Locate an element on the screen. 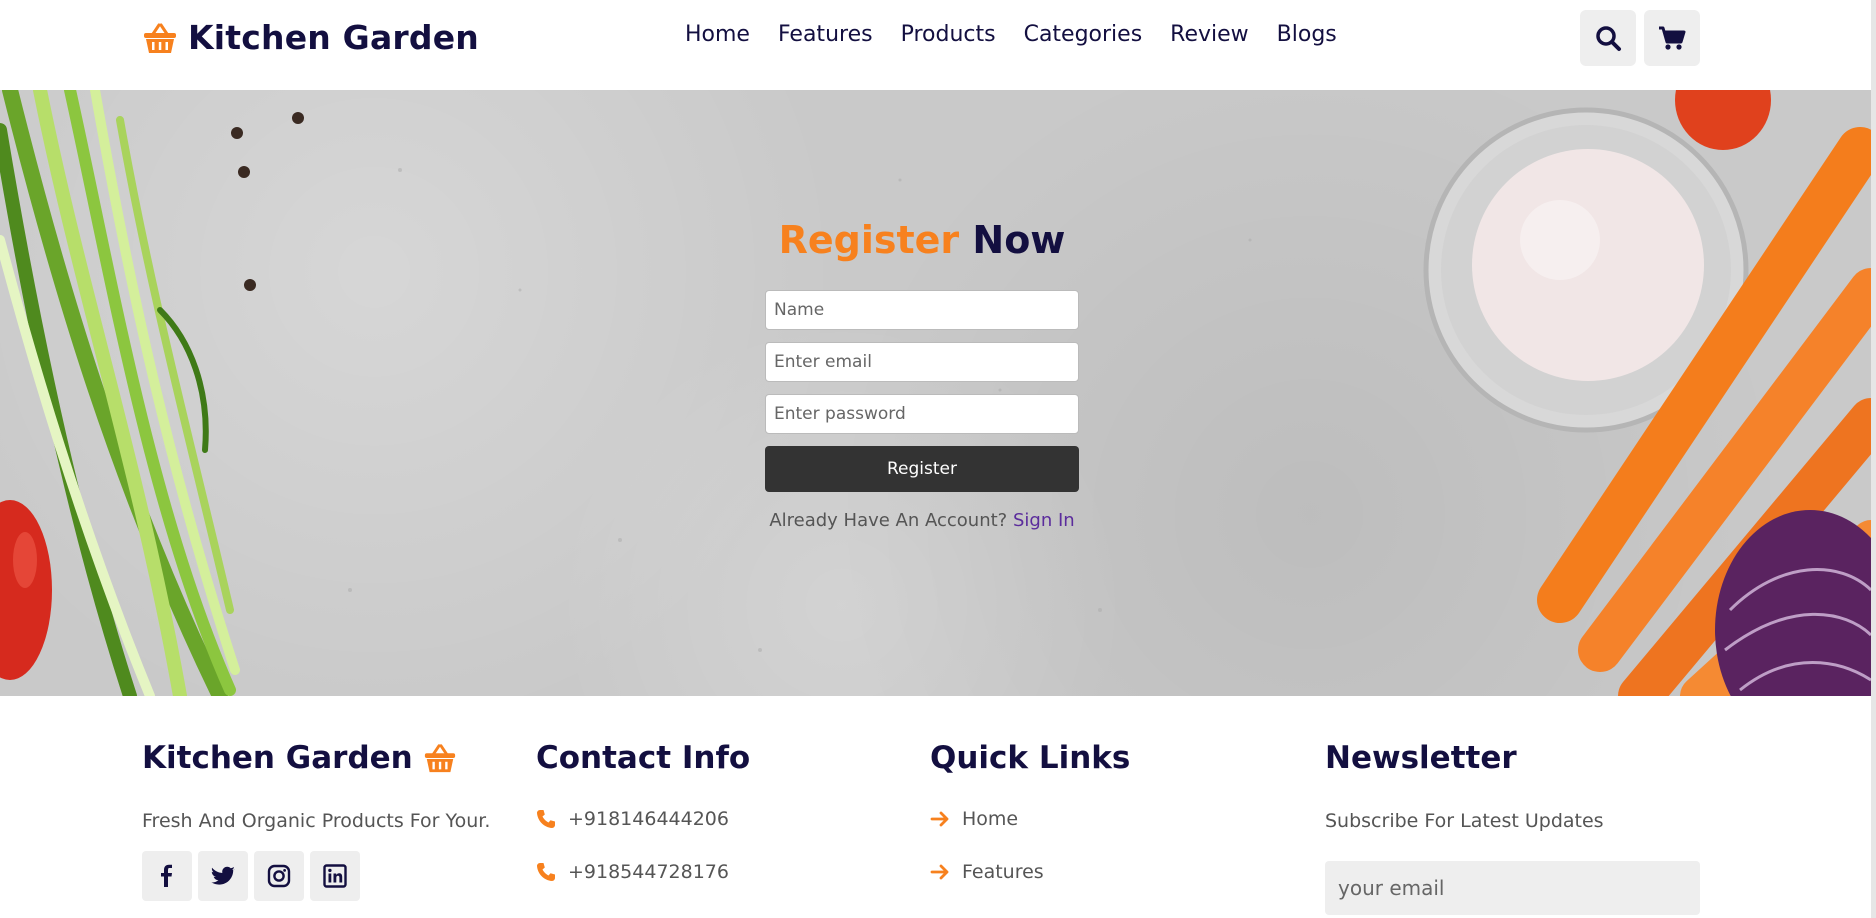  sign-in-prompt: Already Have An Account? Sign In is located at coordinates (922, 520).